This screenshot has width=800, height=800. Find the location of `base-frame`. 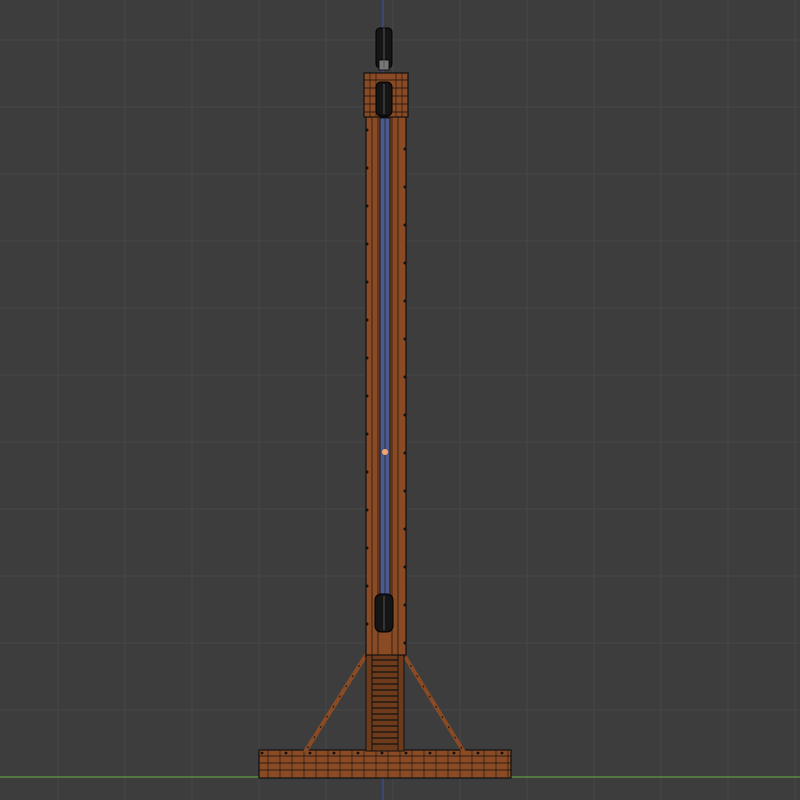

base-frame is located at coordinates (385, 764).